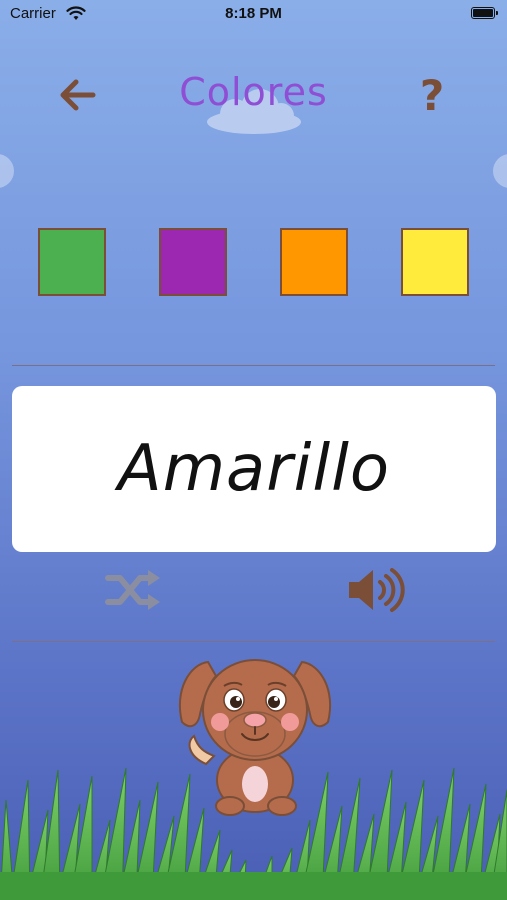  I want to click on clock: 8:18 PM, so click(253, 13).